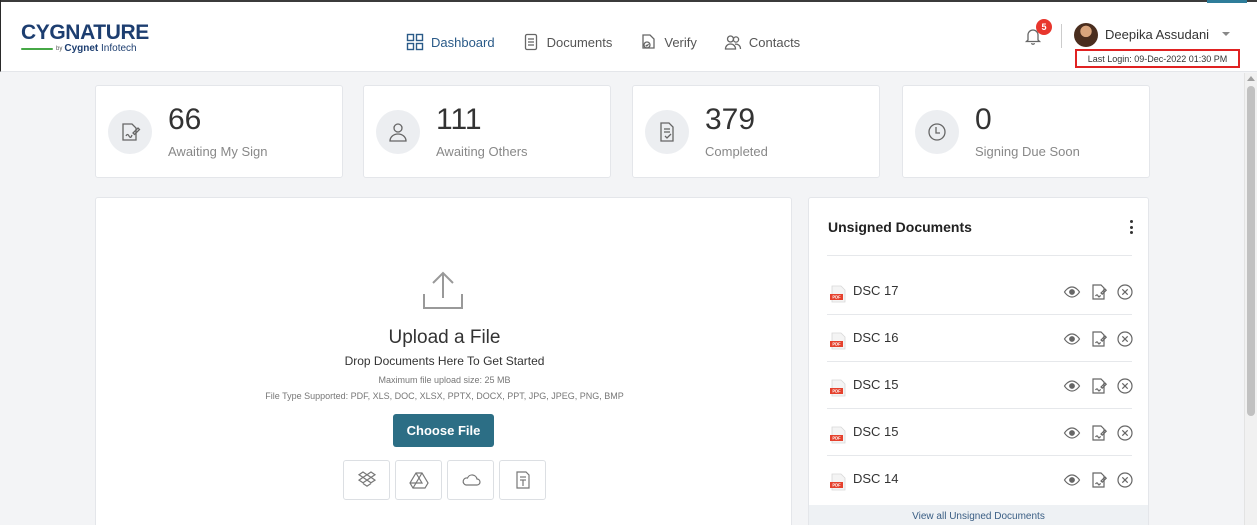  I want to click on document-check-icon, so click(667, 132).